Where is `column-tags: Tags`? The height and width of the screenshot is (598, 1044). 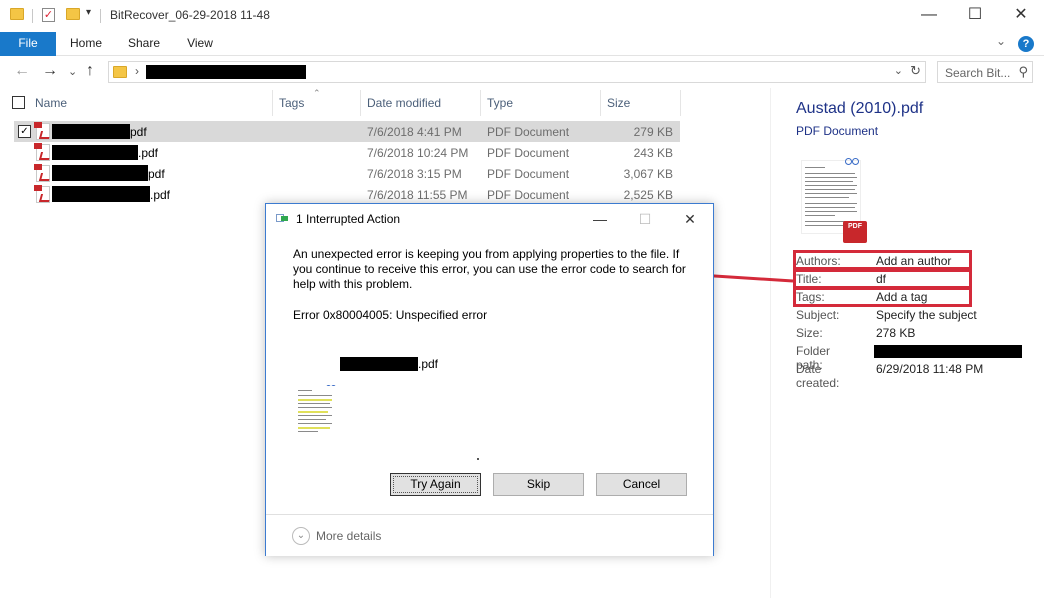 column-tags: Tags is located at coordinates (291, 103).